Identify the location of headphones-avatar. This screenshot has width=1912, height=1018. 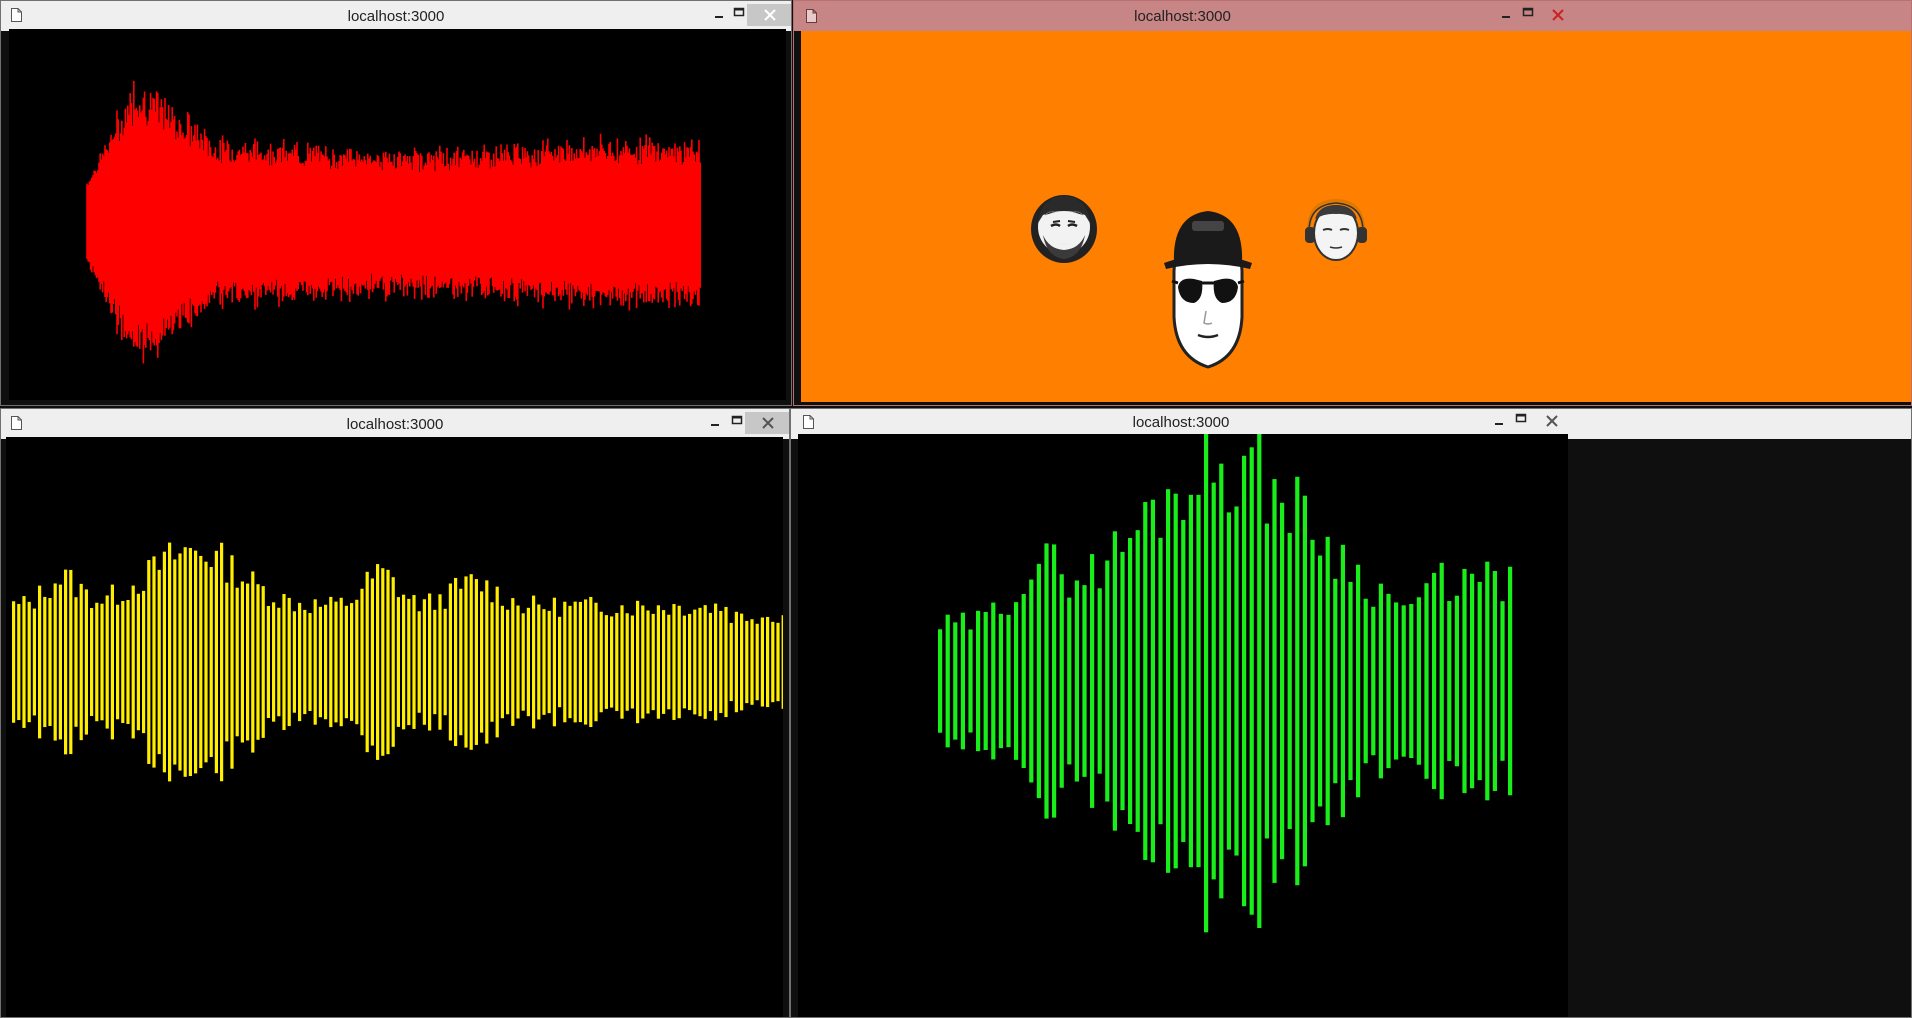
(1336, 232).